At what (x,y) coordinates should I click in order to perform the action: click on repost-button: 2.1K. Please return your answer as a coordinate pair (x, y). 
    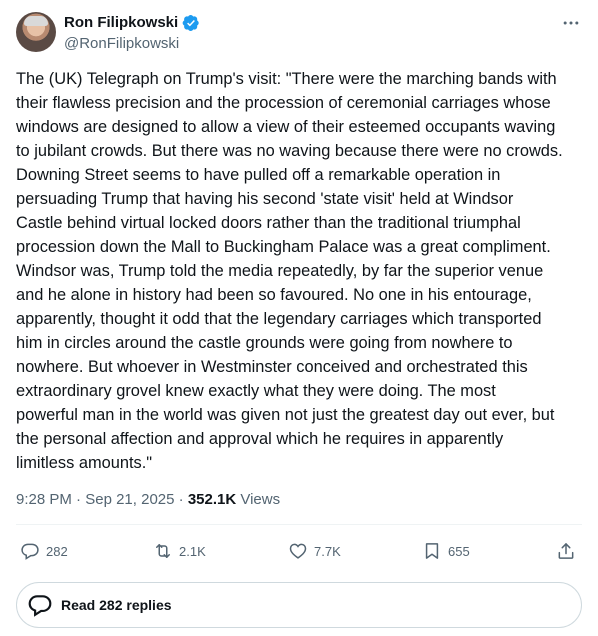
    Looking at the image, I should click on (179, 551).